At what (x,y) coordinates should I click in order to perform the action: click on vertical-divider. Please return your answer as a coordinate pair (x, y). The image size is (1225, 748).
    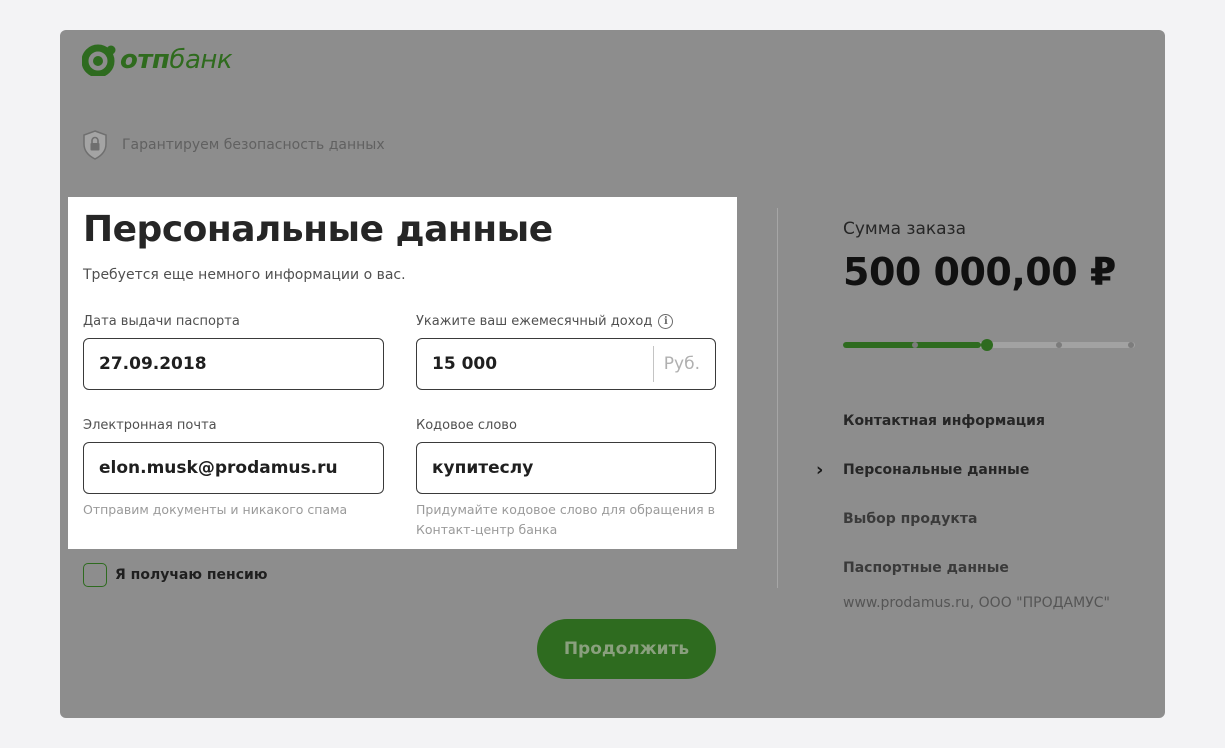
    Looking at the image, I should click on (777, 398).